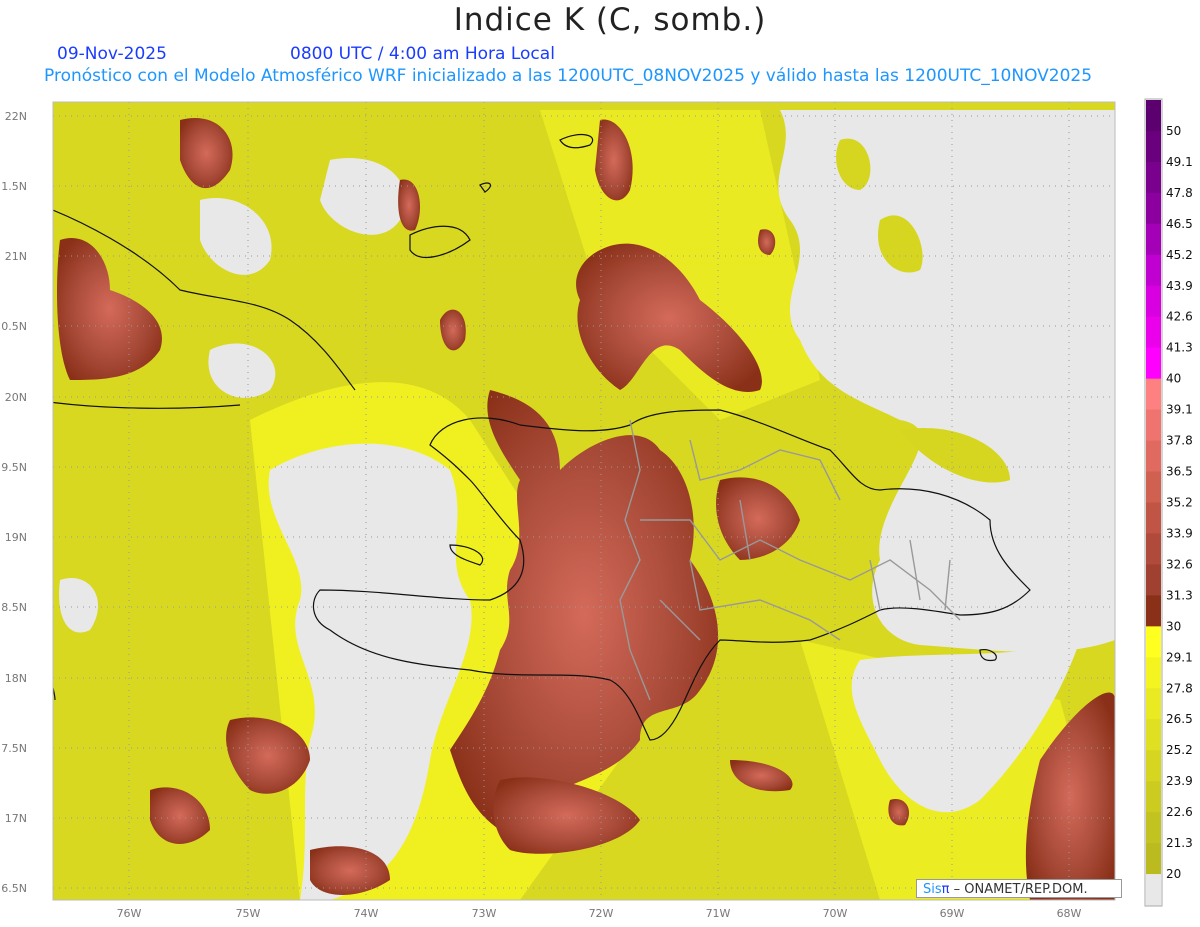 This screenshot has width=1200, height=927. Describe the element at coordinates (1179, 533) in the screenshot. I see `colorbar-label: 33.9` at that location.